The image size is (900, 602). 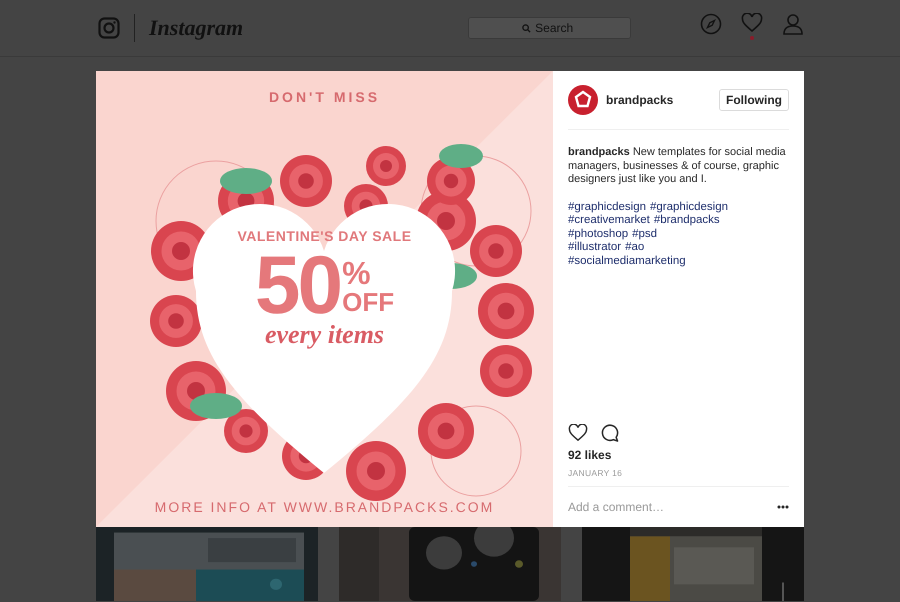 What do you see at coordinates (583, 100) in the screenshot?
I see `avatar-logo` at bounding box center [583, 100].